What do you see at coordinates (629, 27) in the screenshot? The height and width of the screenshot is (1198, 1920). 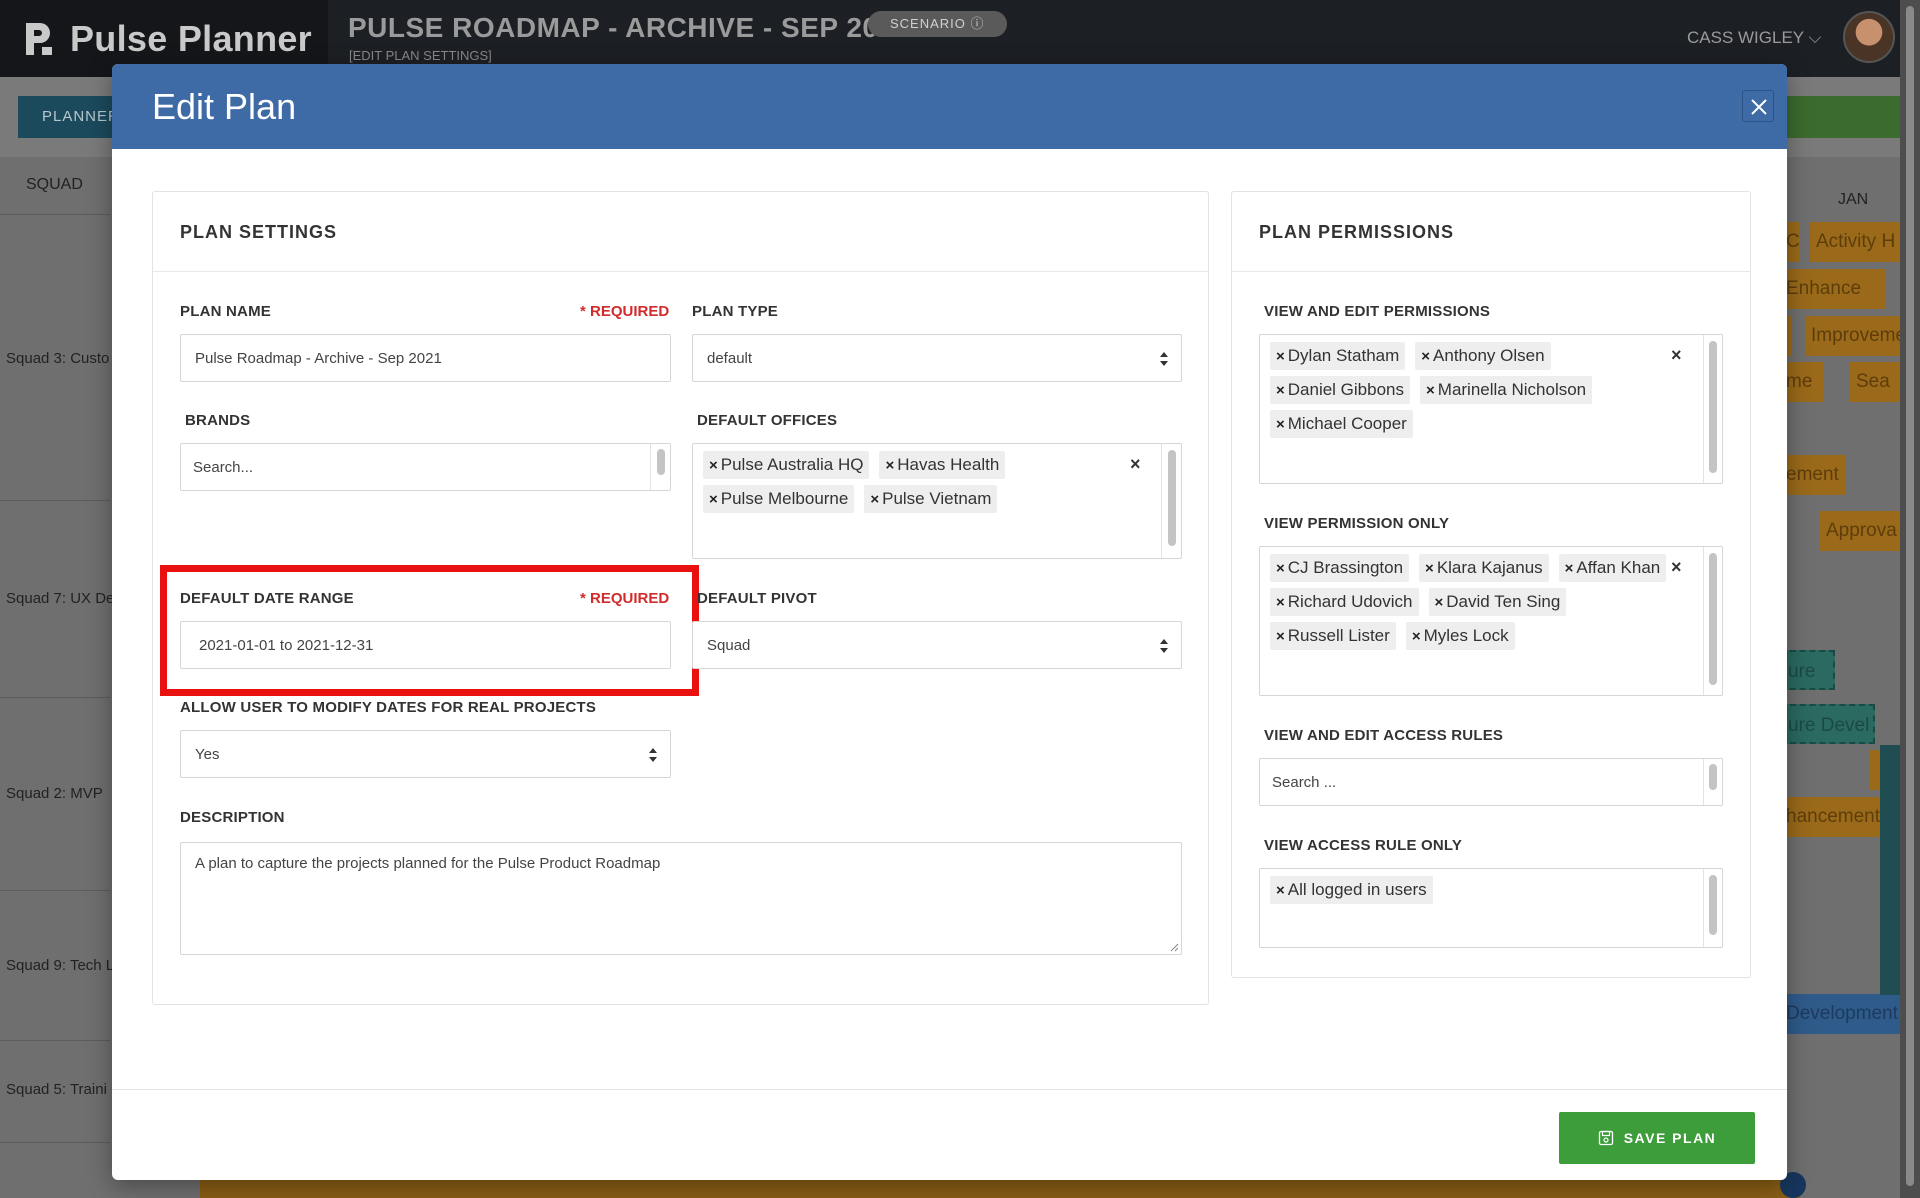 I see `plan-title: PULSE ROADMAP - ARCHIVE - SEP 2021` at bounding box center [629, 27].